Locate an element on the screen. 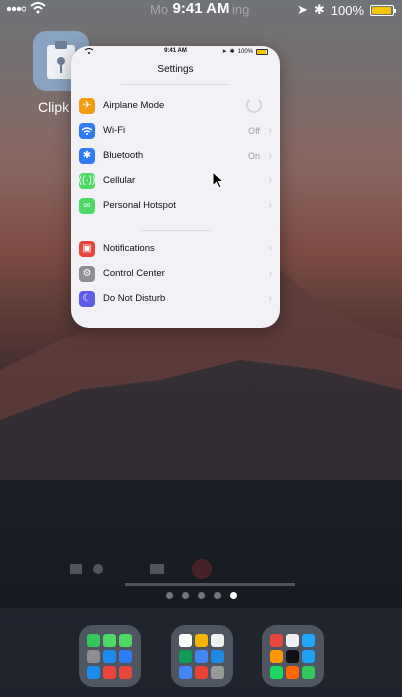  airplane-icon: ✈ is located at coordinates (87, 105).